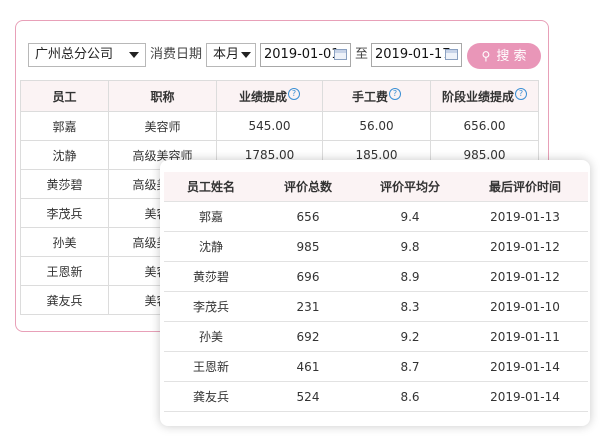  What do you see at coordinates (413, 54) in the screenshot?
I see `end-date-value: 2019-01-17` at bounding box center [413, 54].